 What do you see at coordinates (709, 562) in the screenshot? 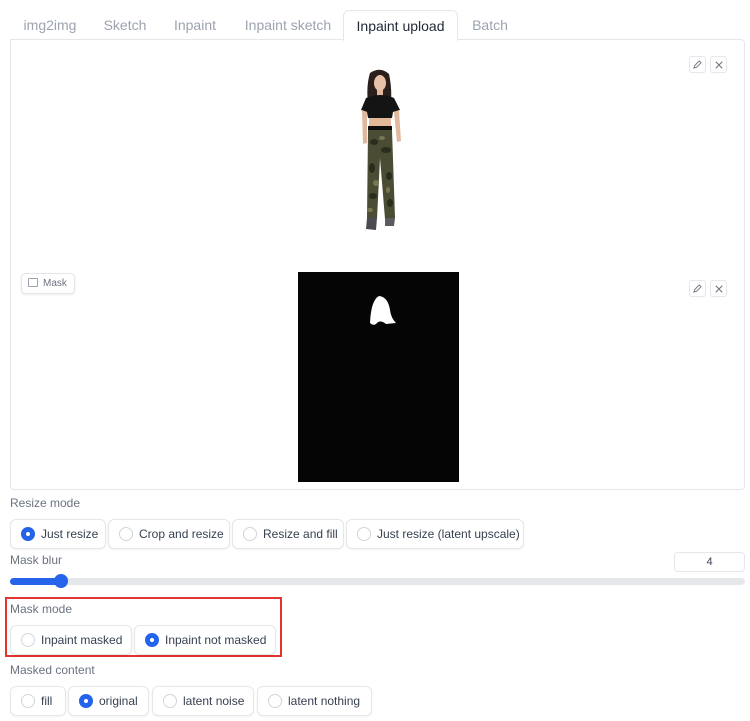
I see `mask-blur-input: 4` at bounding box center [709, 562].